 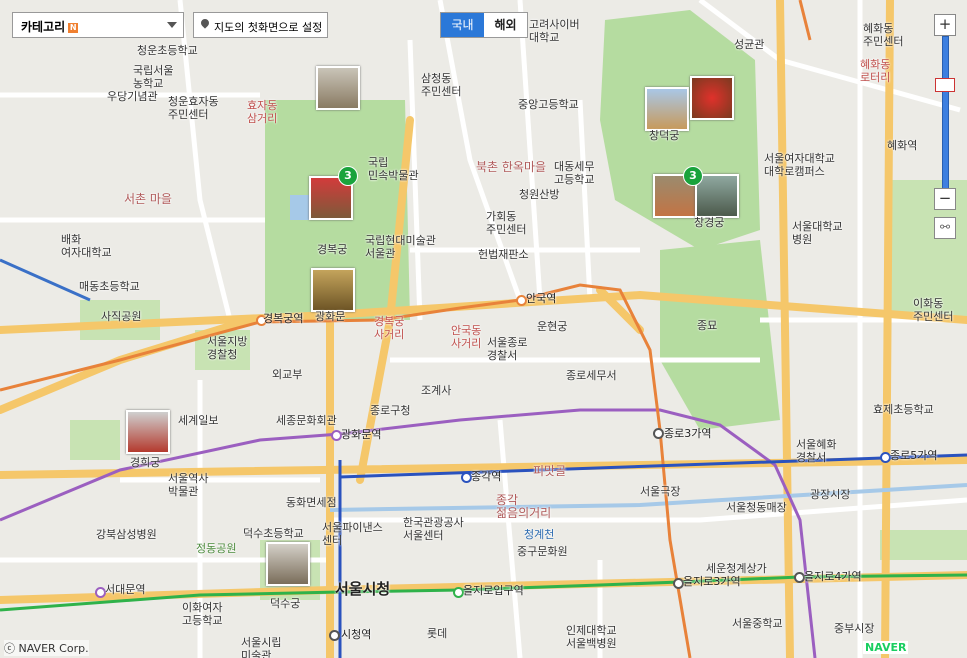 What do you see at coordinates (148, 432) in the screenshot?
I see `photo-marker-gyeonghuigung` at bounding box center [148, 432].